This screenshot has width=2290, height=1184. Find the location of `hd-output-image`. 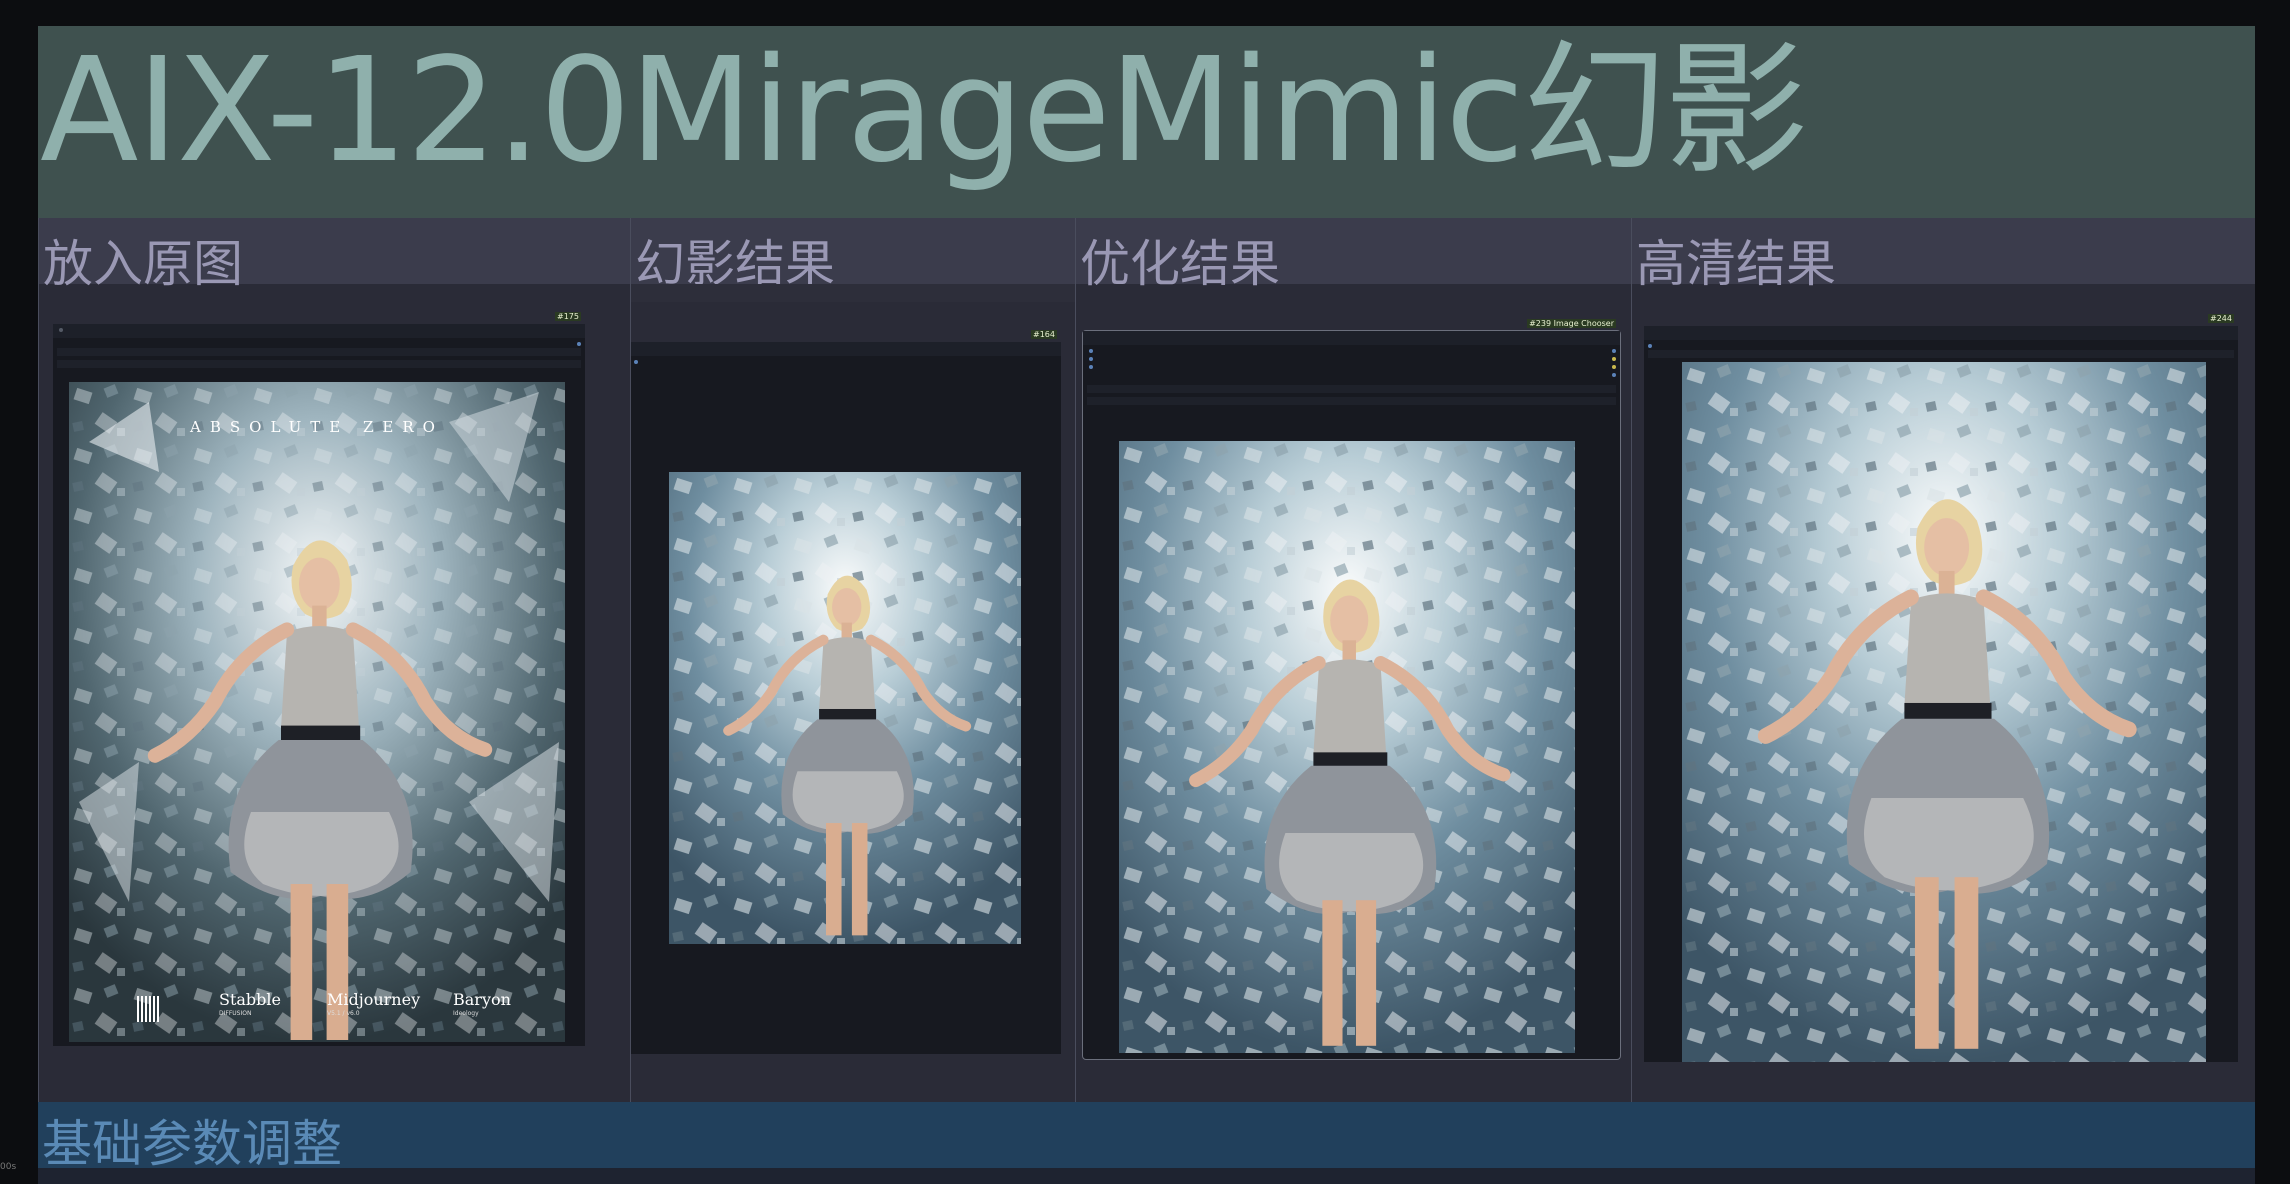

hd-output-image is located at coordinates (1944, 712).